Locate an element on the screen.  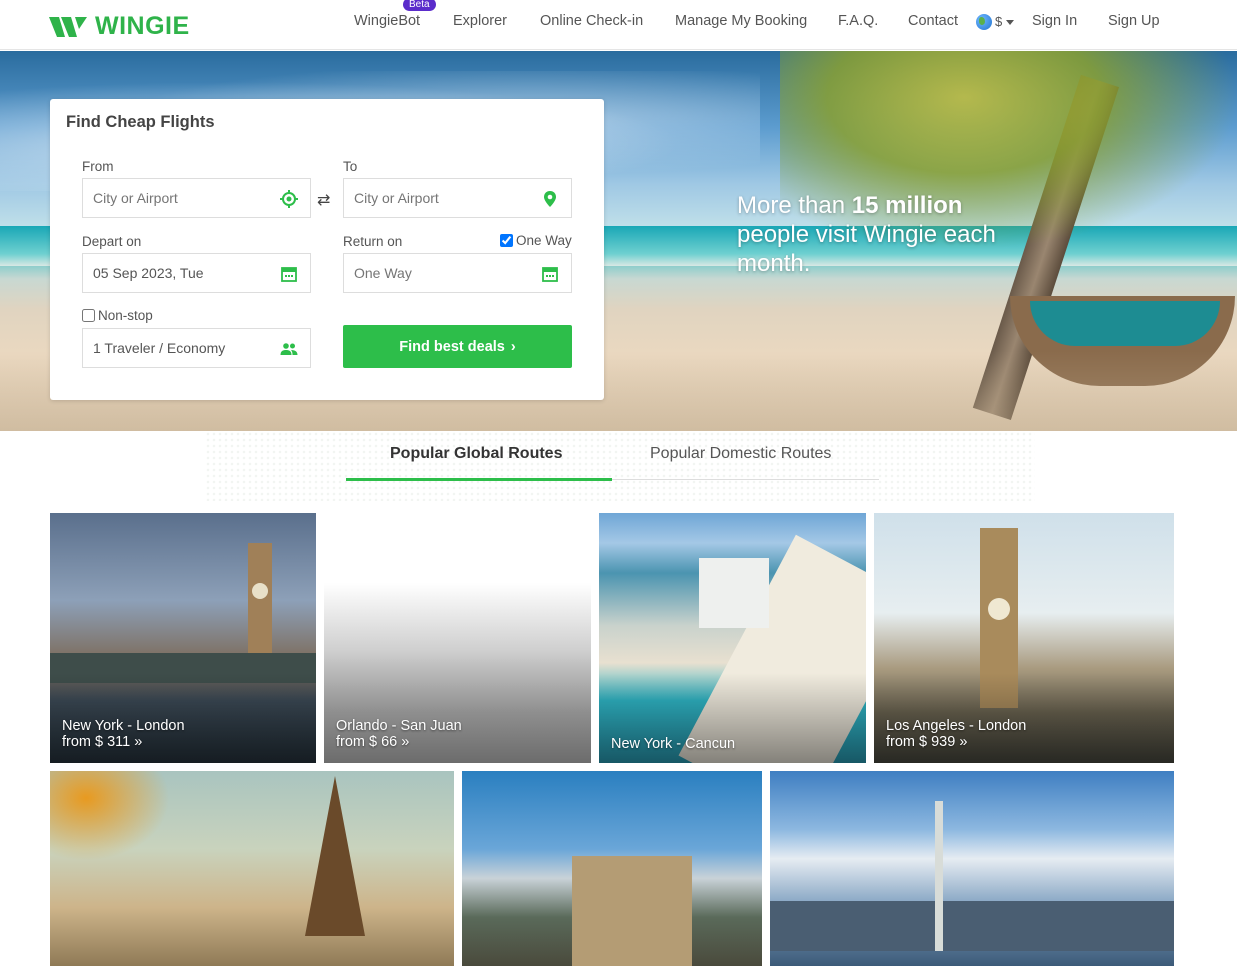
find-best-deals-button: Find best deals › is located at coordinates (457, 346).